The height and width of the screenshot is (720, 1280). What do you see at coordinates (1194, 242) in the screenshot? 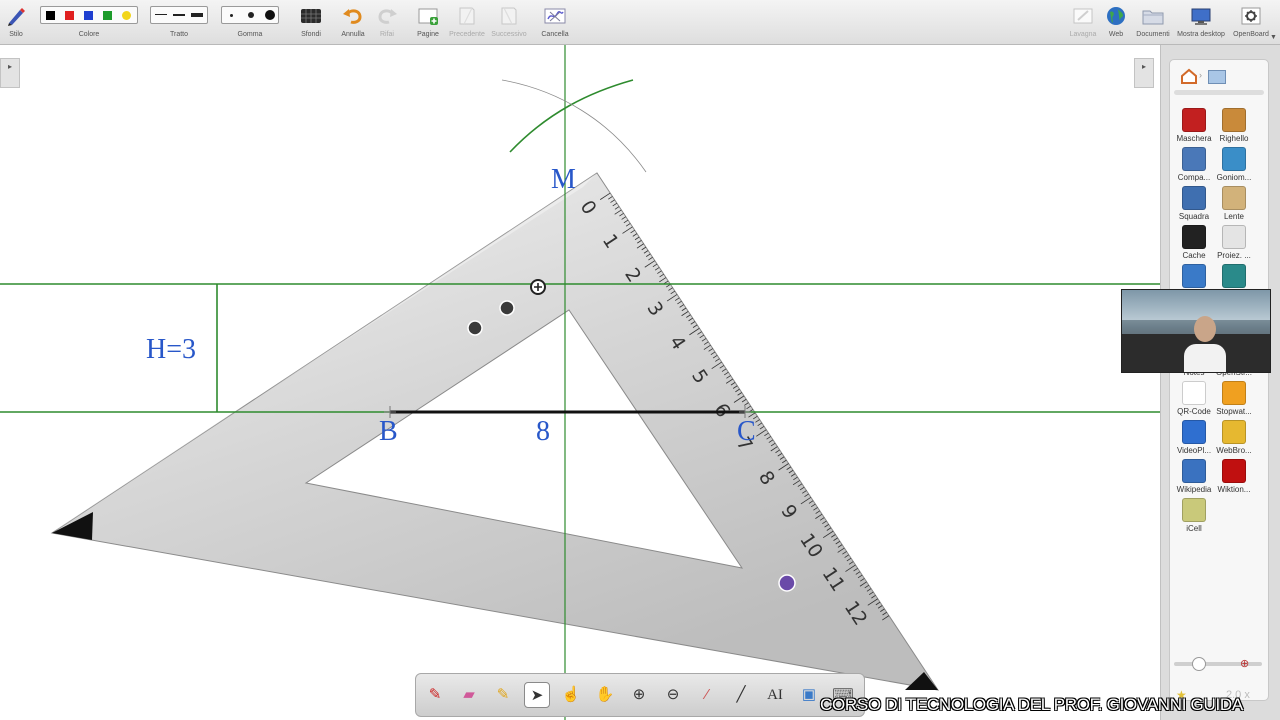
I see `library-item: Cache` at bounding box center [1194, 242].